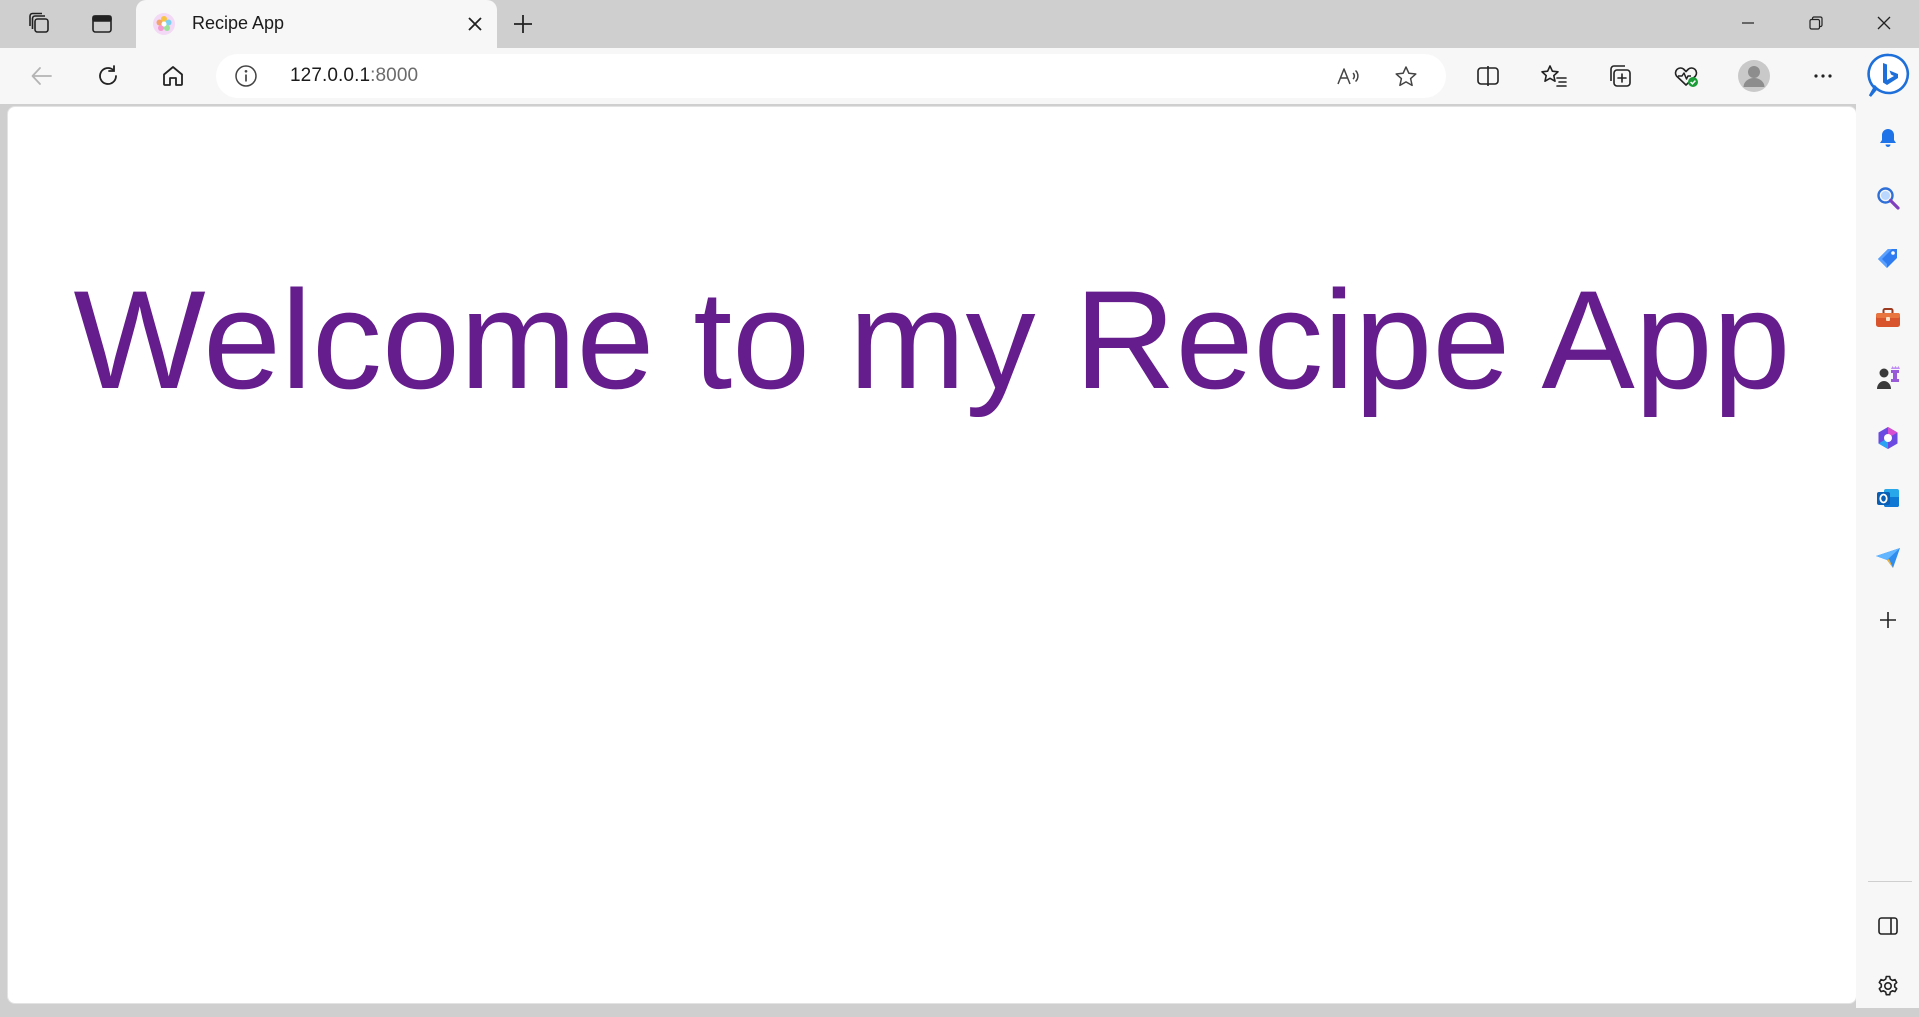  Describe the element at coordinates (1348, 77) in the screenshot. I see `read-aloud-icon` at that location.